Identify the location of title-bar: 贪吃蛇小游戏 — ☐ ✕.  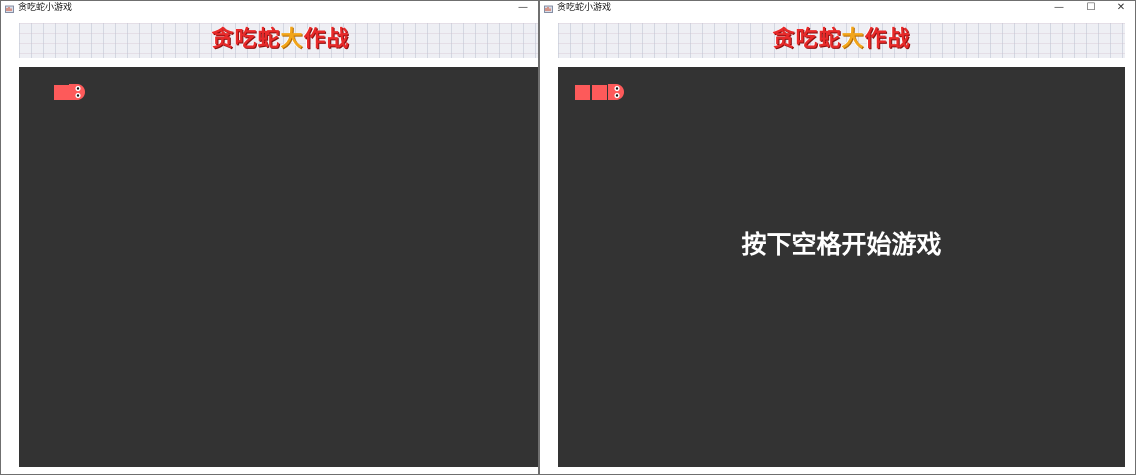
(837, 8).